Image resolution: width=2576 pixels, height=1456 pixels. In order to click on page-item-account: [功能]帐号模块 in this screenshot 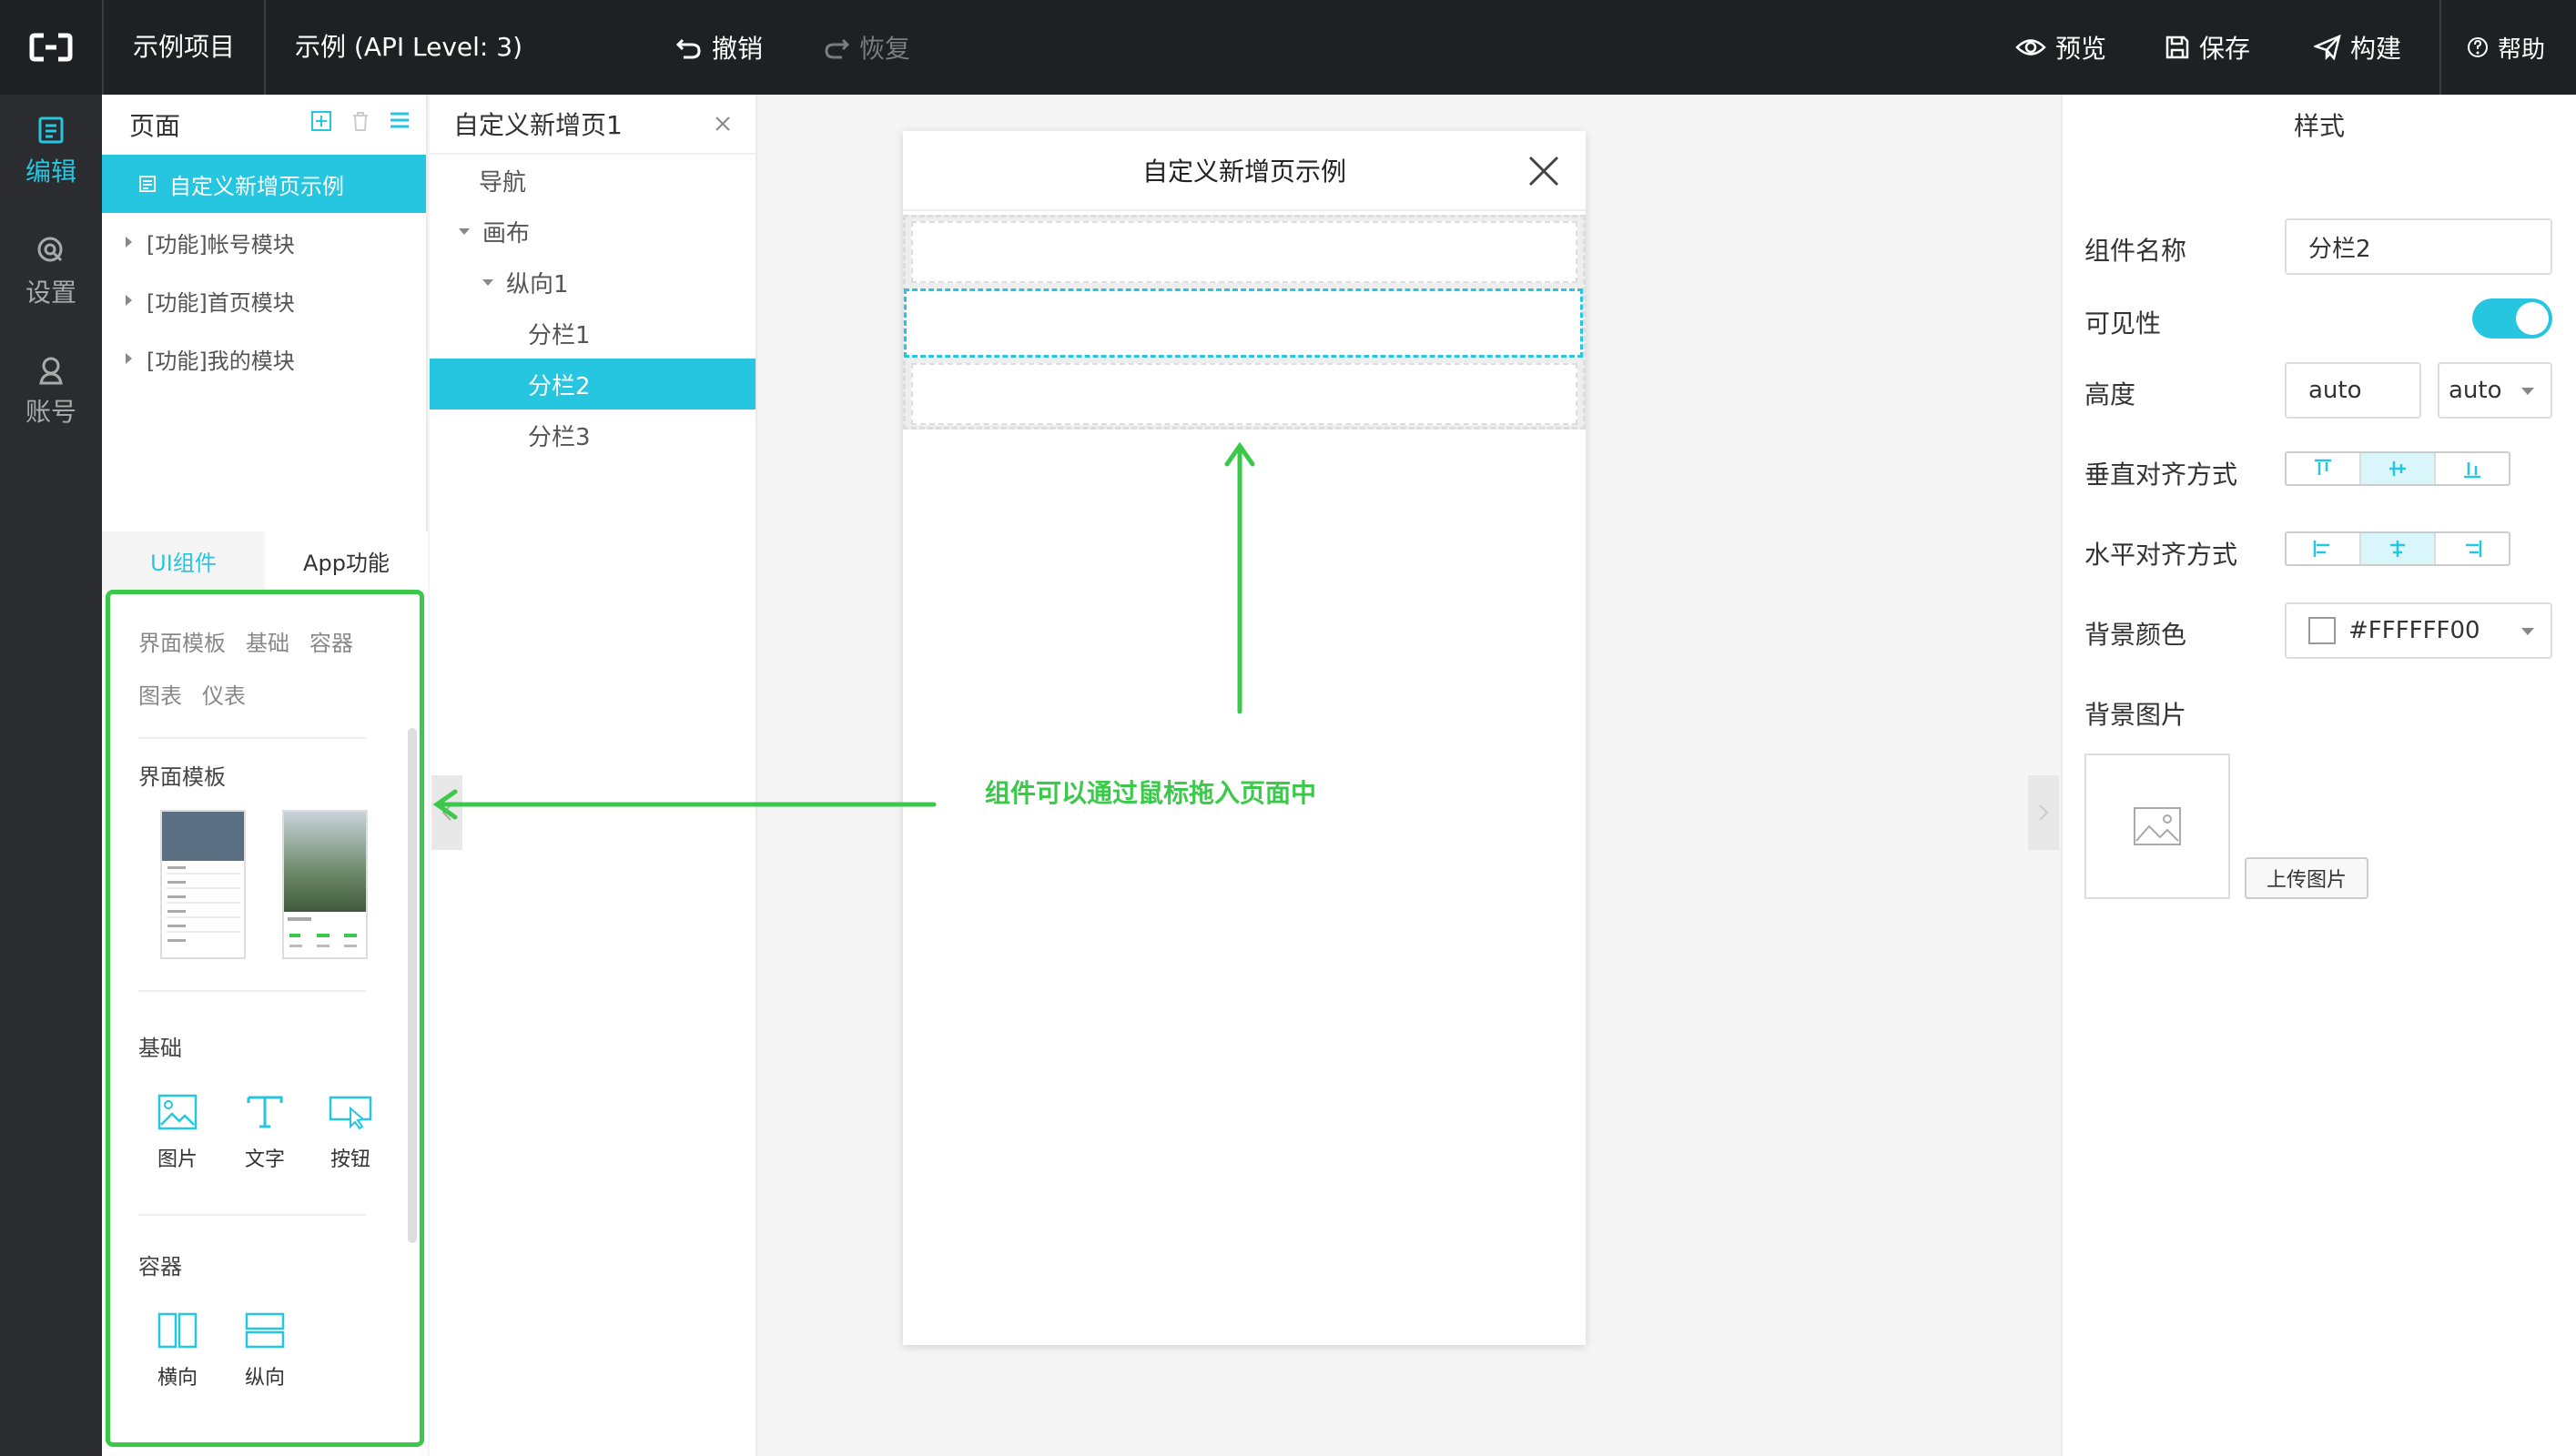, I will do `click(264, 242)`.